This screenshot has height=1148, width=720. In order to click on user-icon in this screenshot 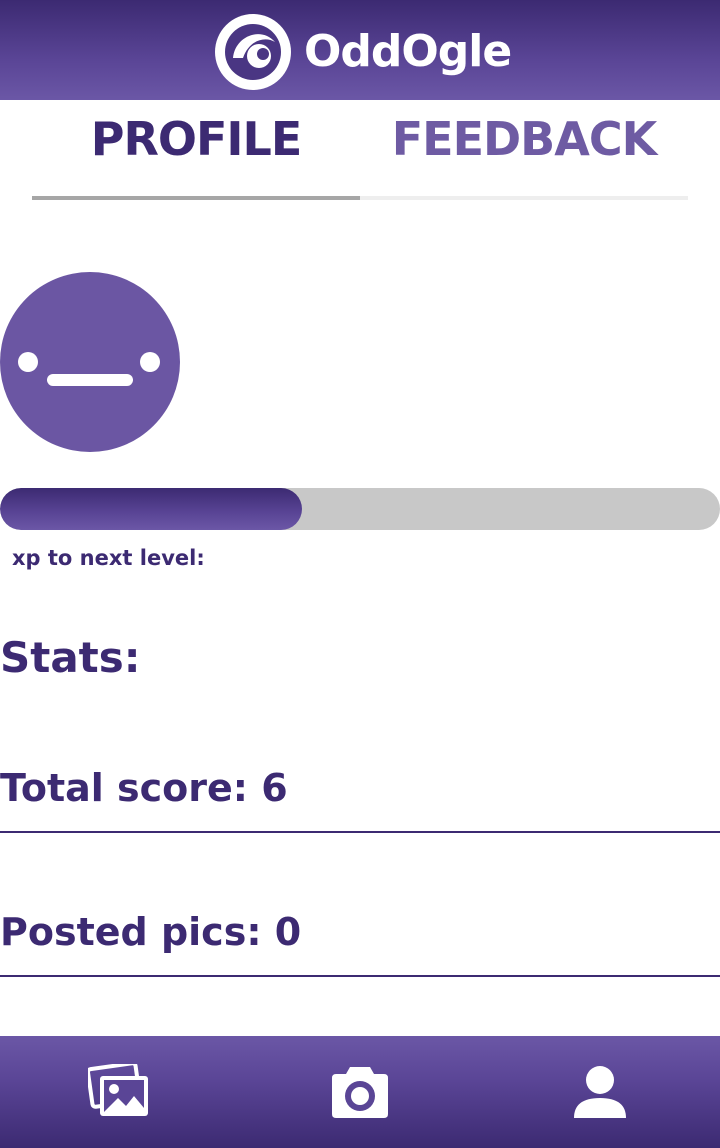, I will do `click(600, 1092)`.